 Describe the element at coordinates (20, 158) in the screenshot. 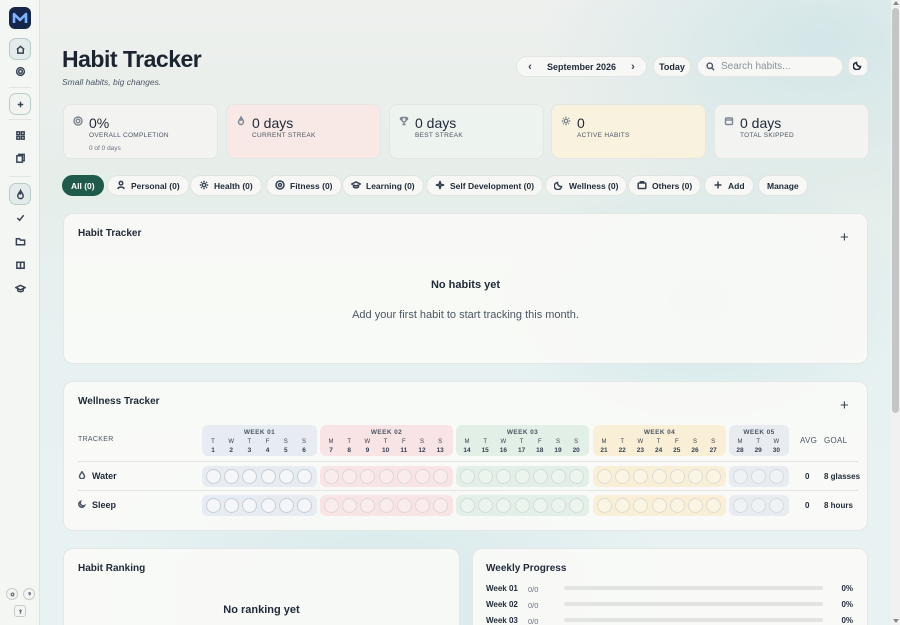

I see `copy-icon` at that location.